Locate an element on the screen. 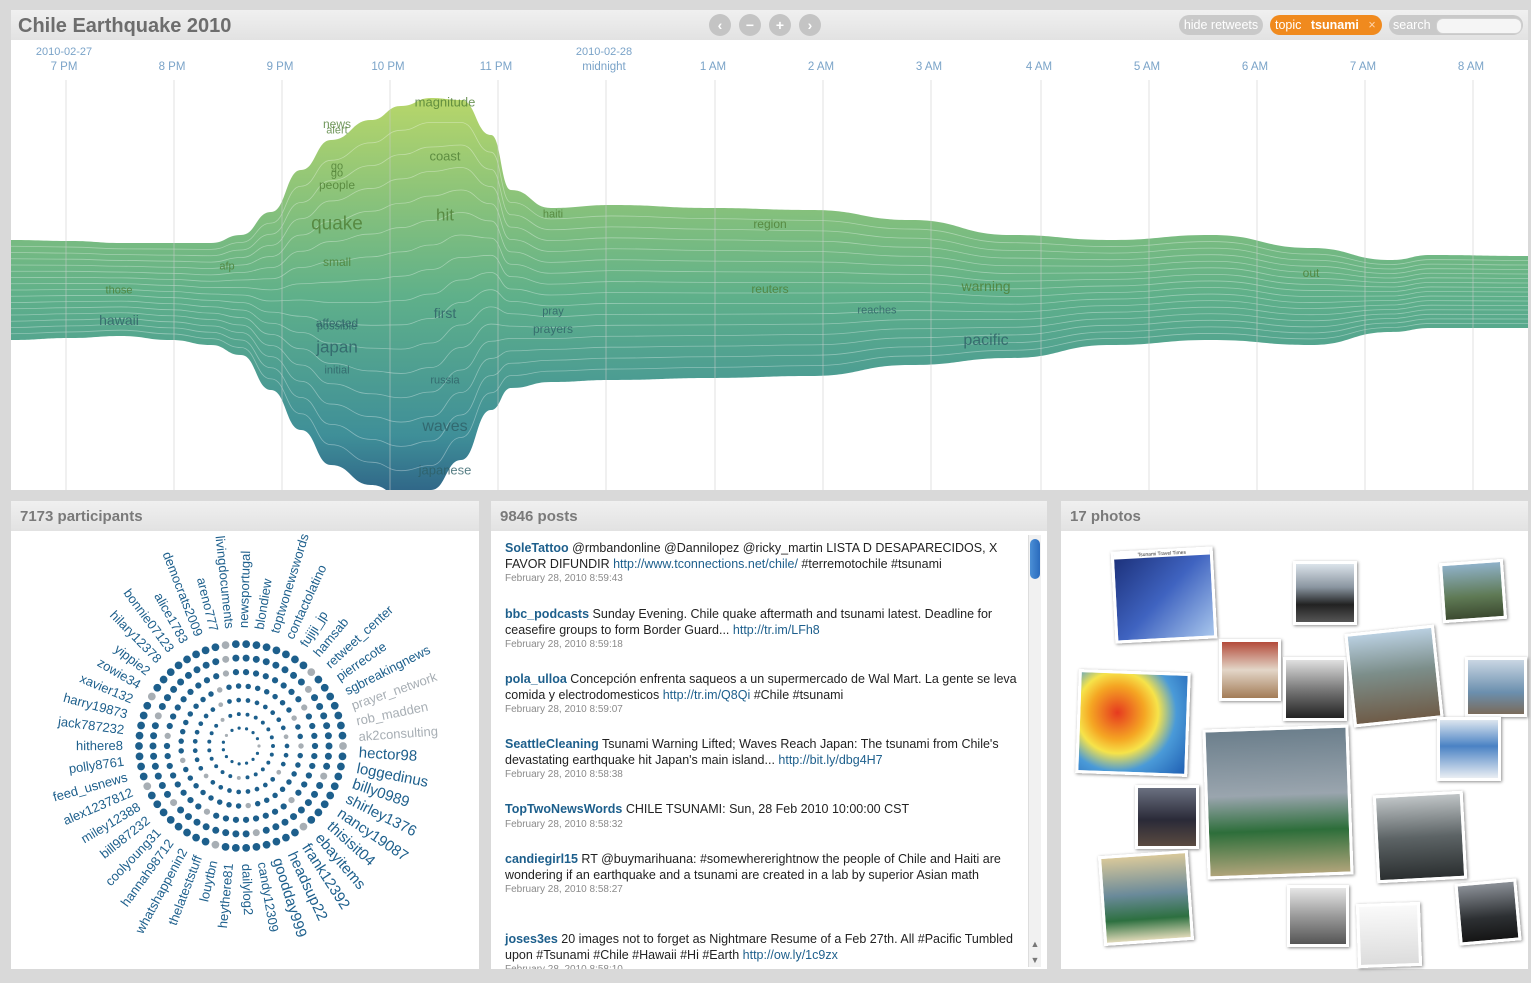 The image size is (1531, 983). topic-word: small is located at coordinates (337, 262).